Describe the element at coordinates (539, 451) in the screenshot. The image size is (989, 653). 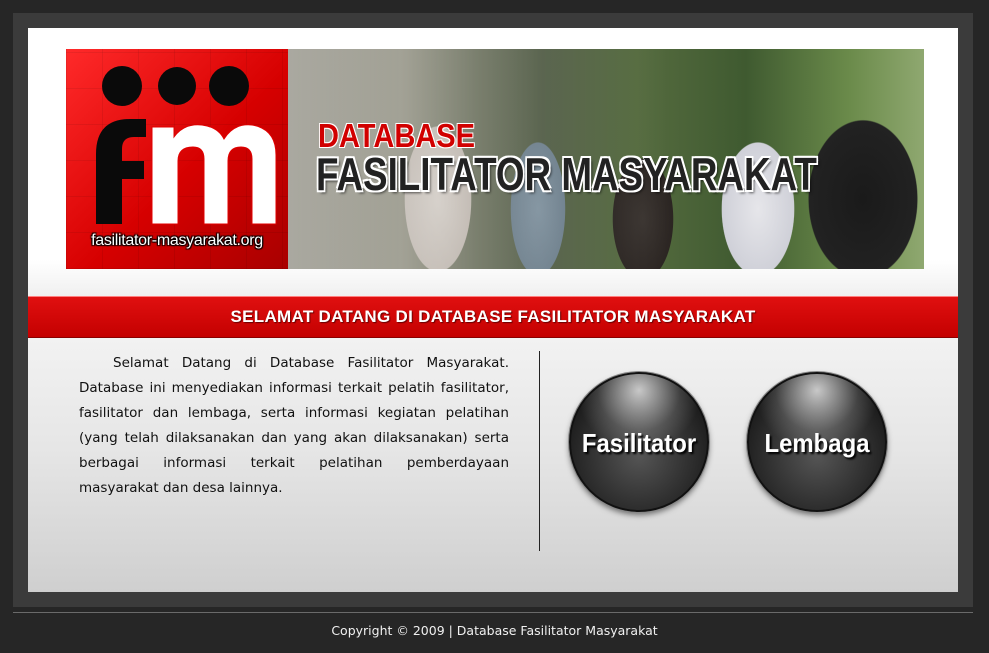
I see `vertical-divider` at that location.